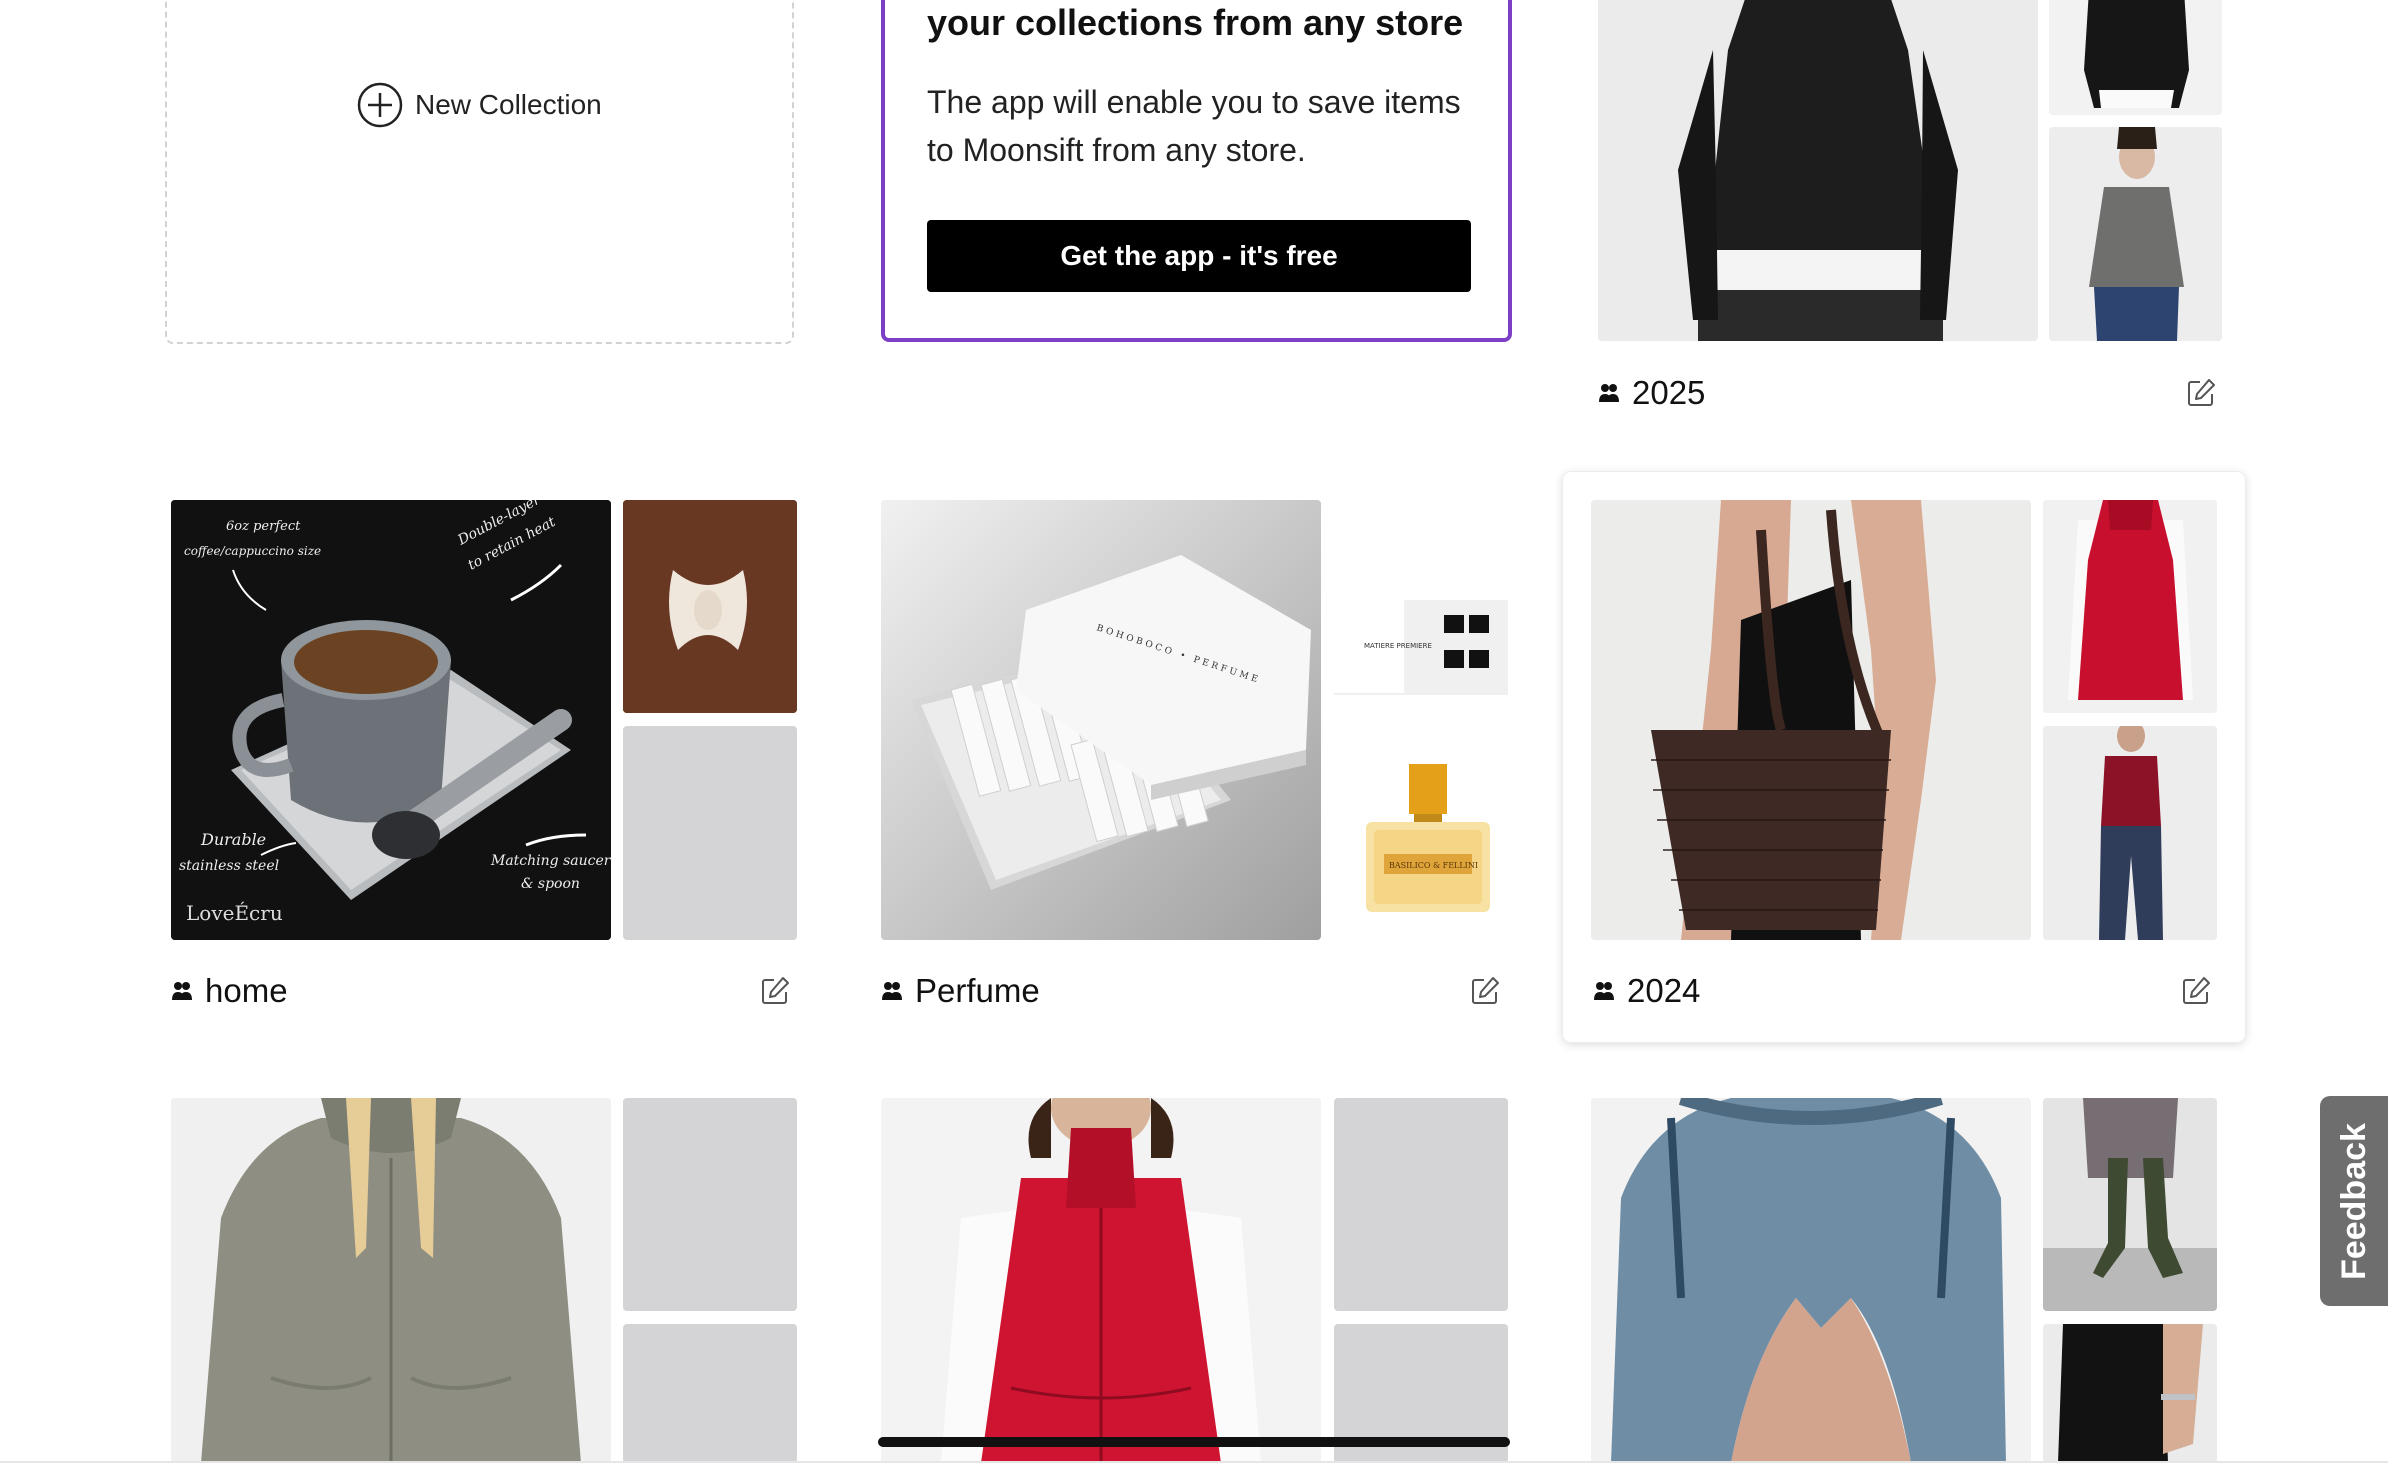  Describe the element at coordinates (233, 839) in the screenshot. I see `annotation-text: Durable` at that location.